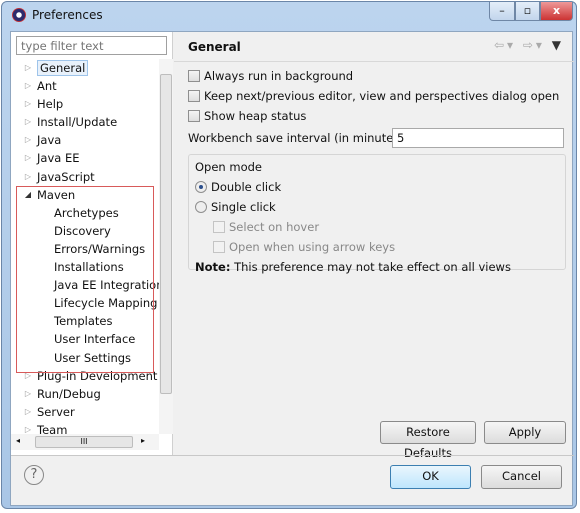 This screenshot has width=580, height=513. Describe the element at coordinates (246, 187) in the screenshot. I see `label: Double click` at that location.